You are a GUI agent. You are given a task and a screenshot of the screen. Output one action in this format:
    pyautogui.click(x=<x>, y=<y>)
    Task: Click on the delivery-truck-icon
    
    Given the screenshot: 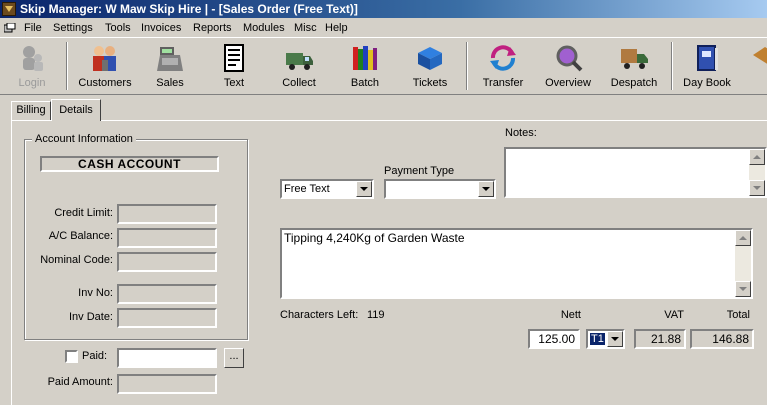 What is the action you would take?
    pyautogui.click(x=634, y=59)
    